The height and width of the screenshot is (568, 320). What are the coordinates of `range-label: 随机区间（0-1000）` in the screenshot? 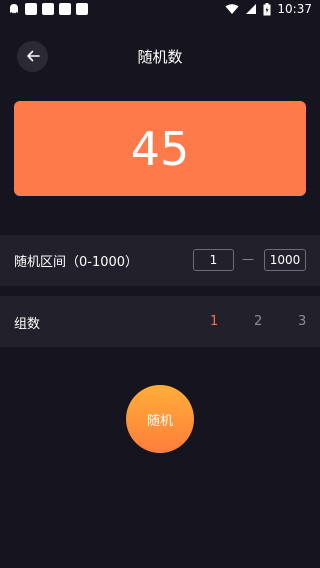 It's located at (76, 262).